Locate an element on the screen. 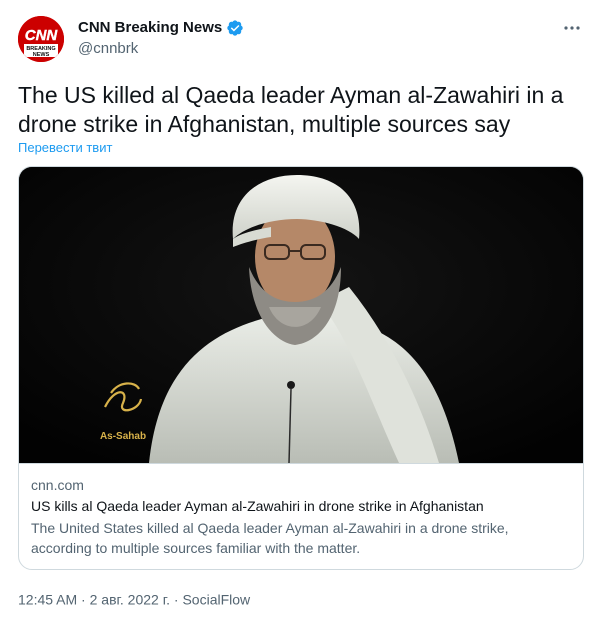  verified-badge-icon is located at coordinates (235, 28).